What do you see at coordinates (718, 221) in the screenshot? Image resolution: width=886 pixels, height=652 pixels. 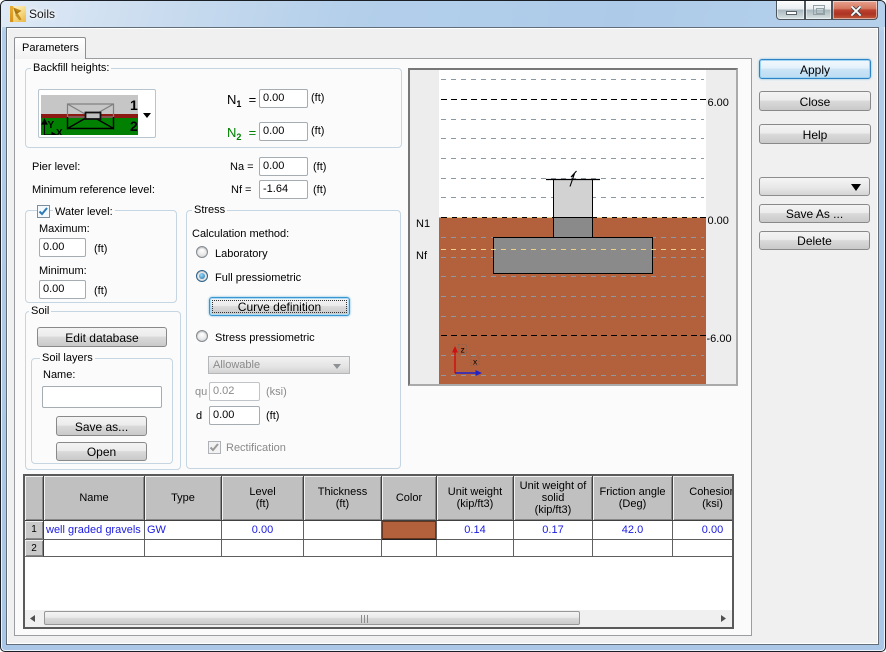 I see `svg-text: 0.00` at bounding box center [718, 221].